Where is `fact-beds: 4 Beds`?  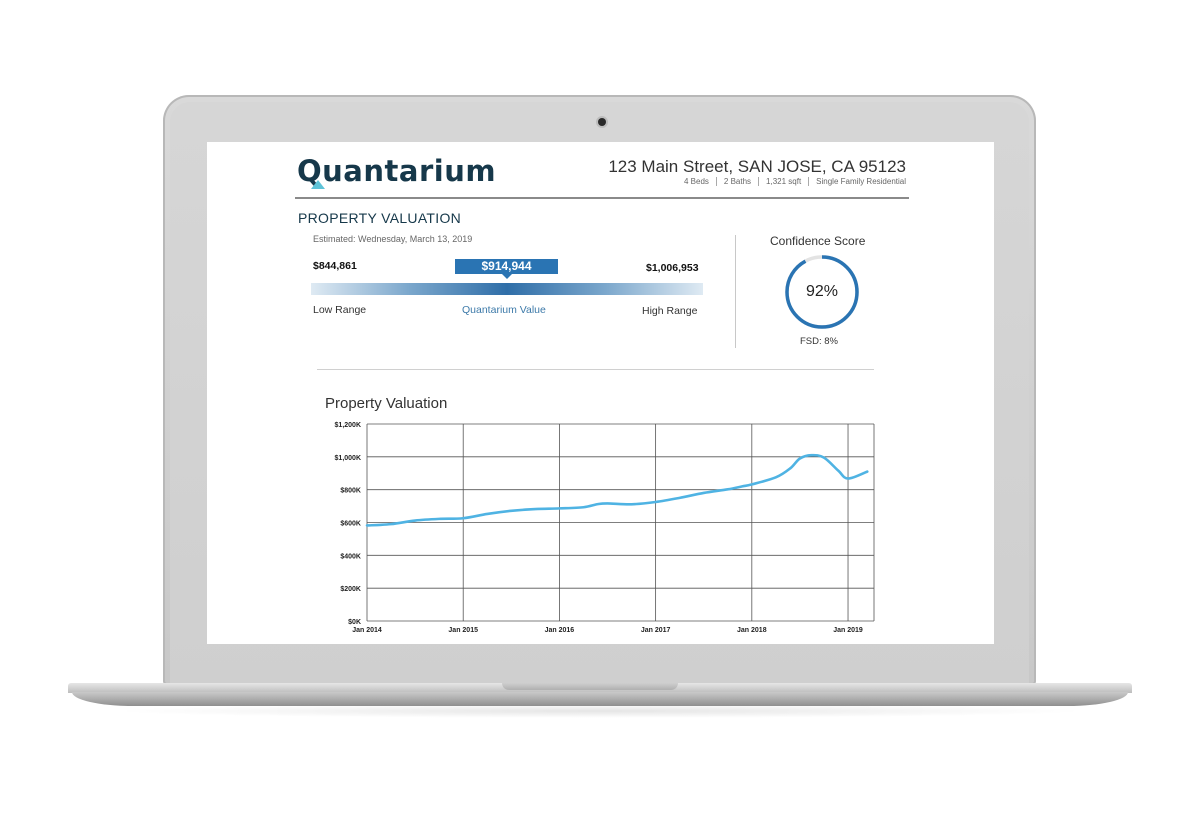 fact-beds: 4 Beds is located at coordinates (697, 181).